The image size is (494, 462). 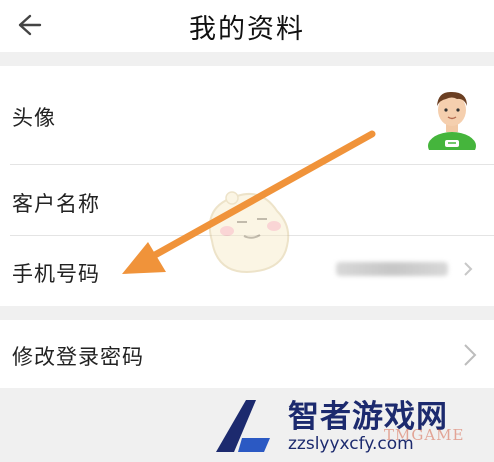 What do you see at coordinates (392, 269) in the screenshot?
I see `phone-value-blurred` at bounding box center [392, 269].